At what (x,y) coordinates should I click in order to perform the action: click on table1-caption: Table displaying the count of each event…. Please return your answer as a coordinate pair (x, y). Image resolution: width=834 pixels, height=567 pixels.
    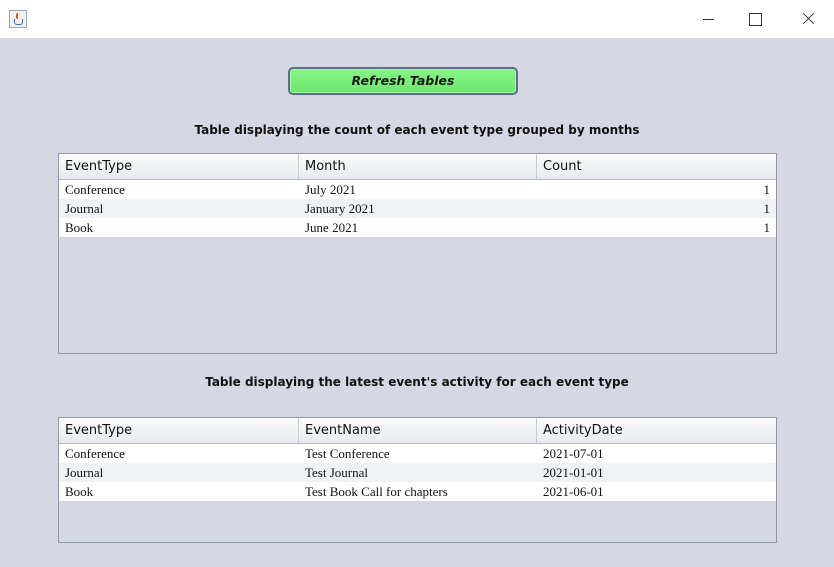
    Looking at the image, I should click on (417, 130).